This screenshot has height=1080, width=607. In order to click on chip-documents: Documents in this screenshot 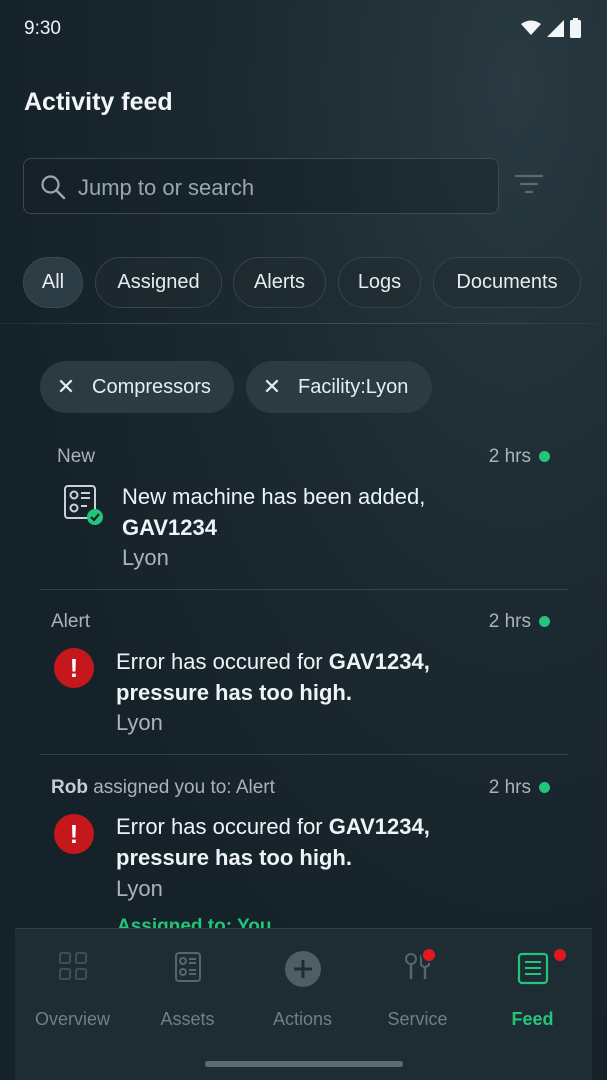, I will do `click(507, 282)`.